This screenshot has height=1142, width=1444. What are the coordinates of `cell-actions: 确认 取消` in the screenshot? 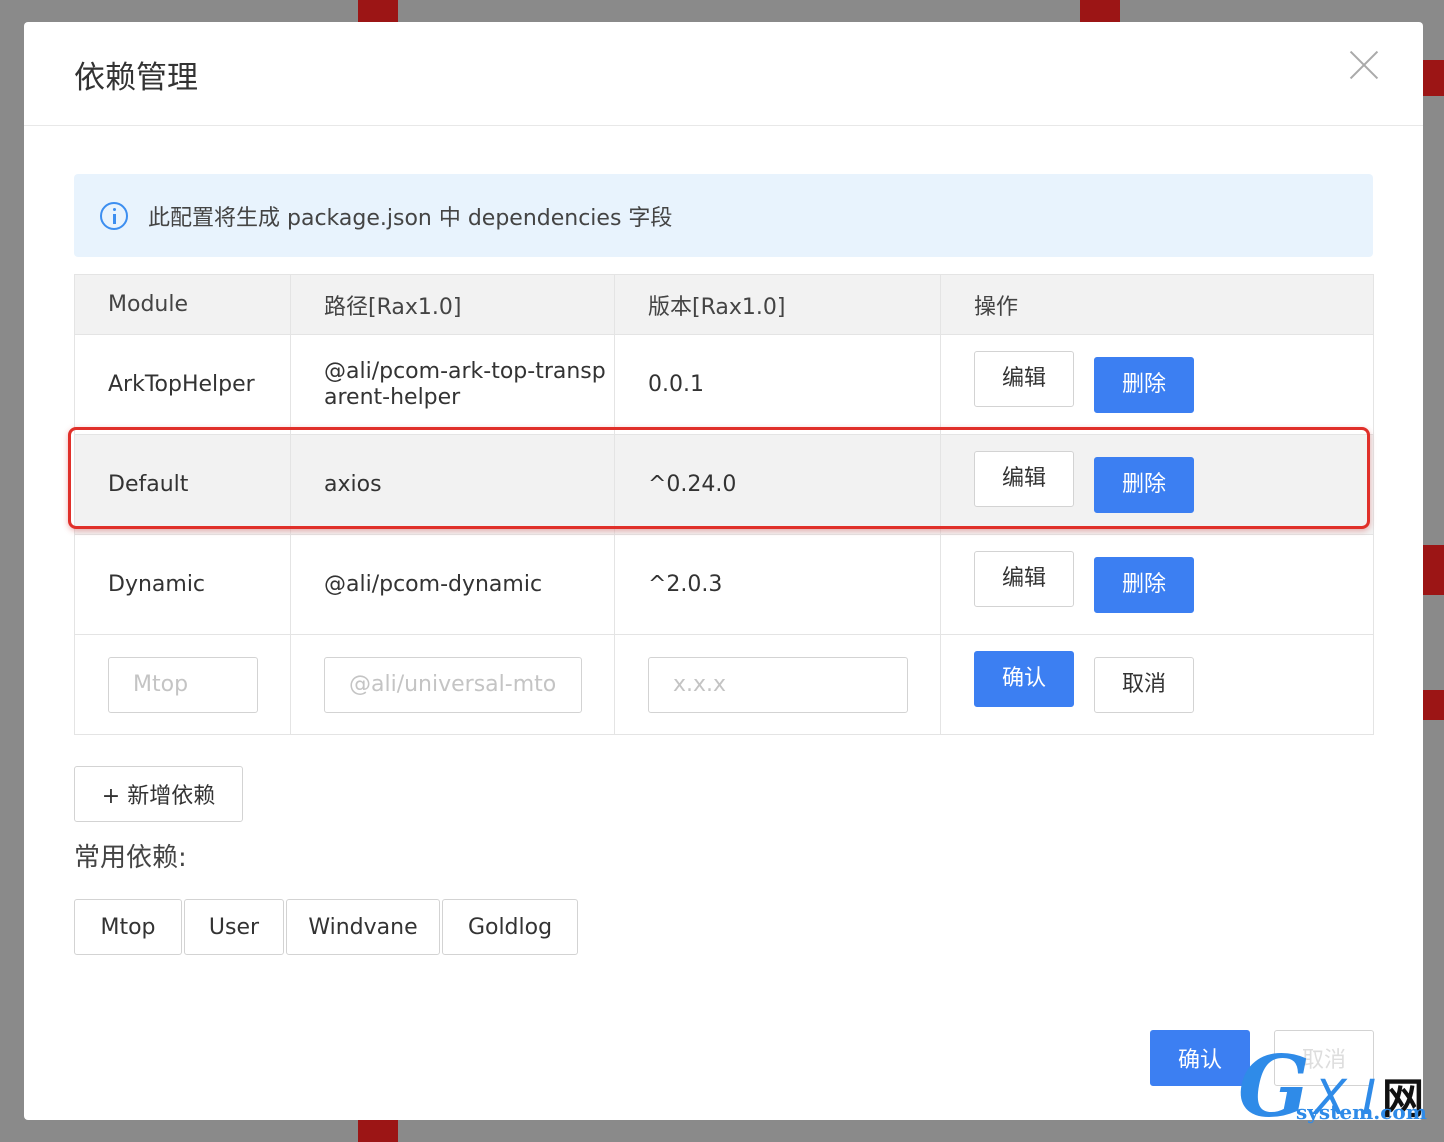 It's located at (1157, 684).